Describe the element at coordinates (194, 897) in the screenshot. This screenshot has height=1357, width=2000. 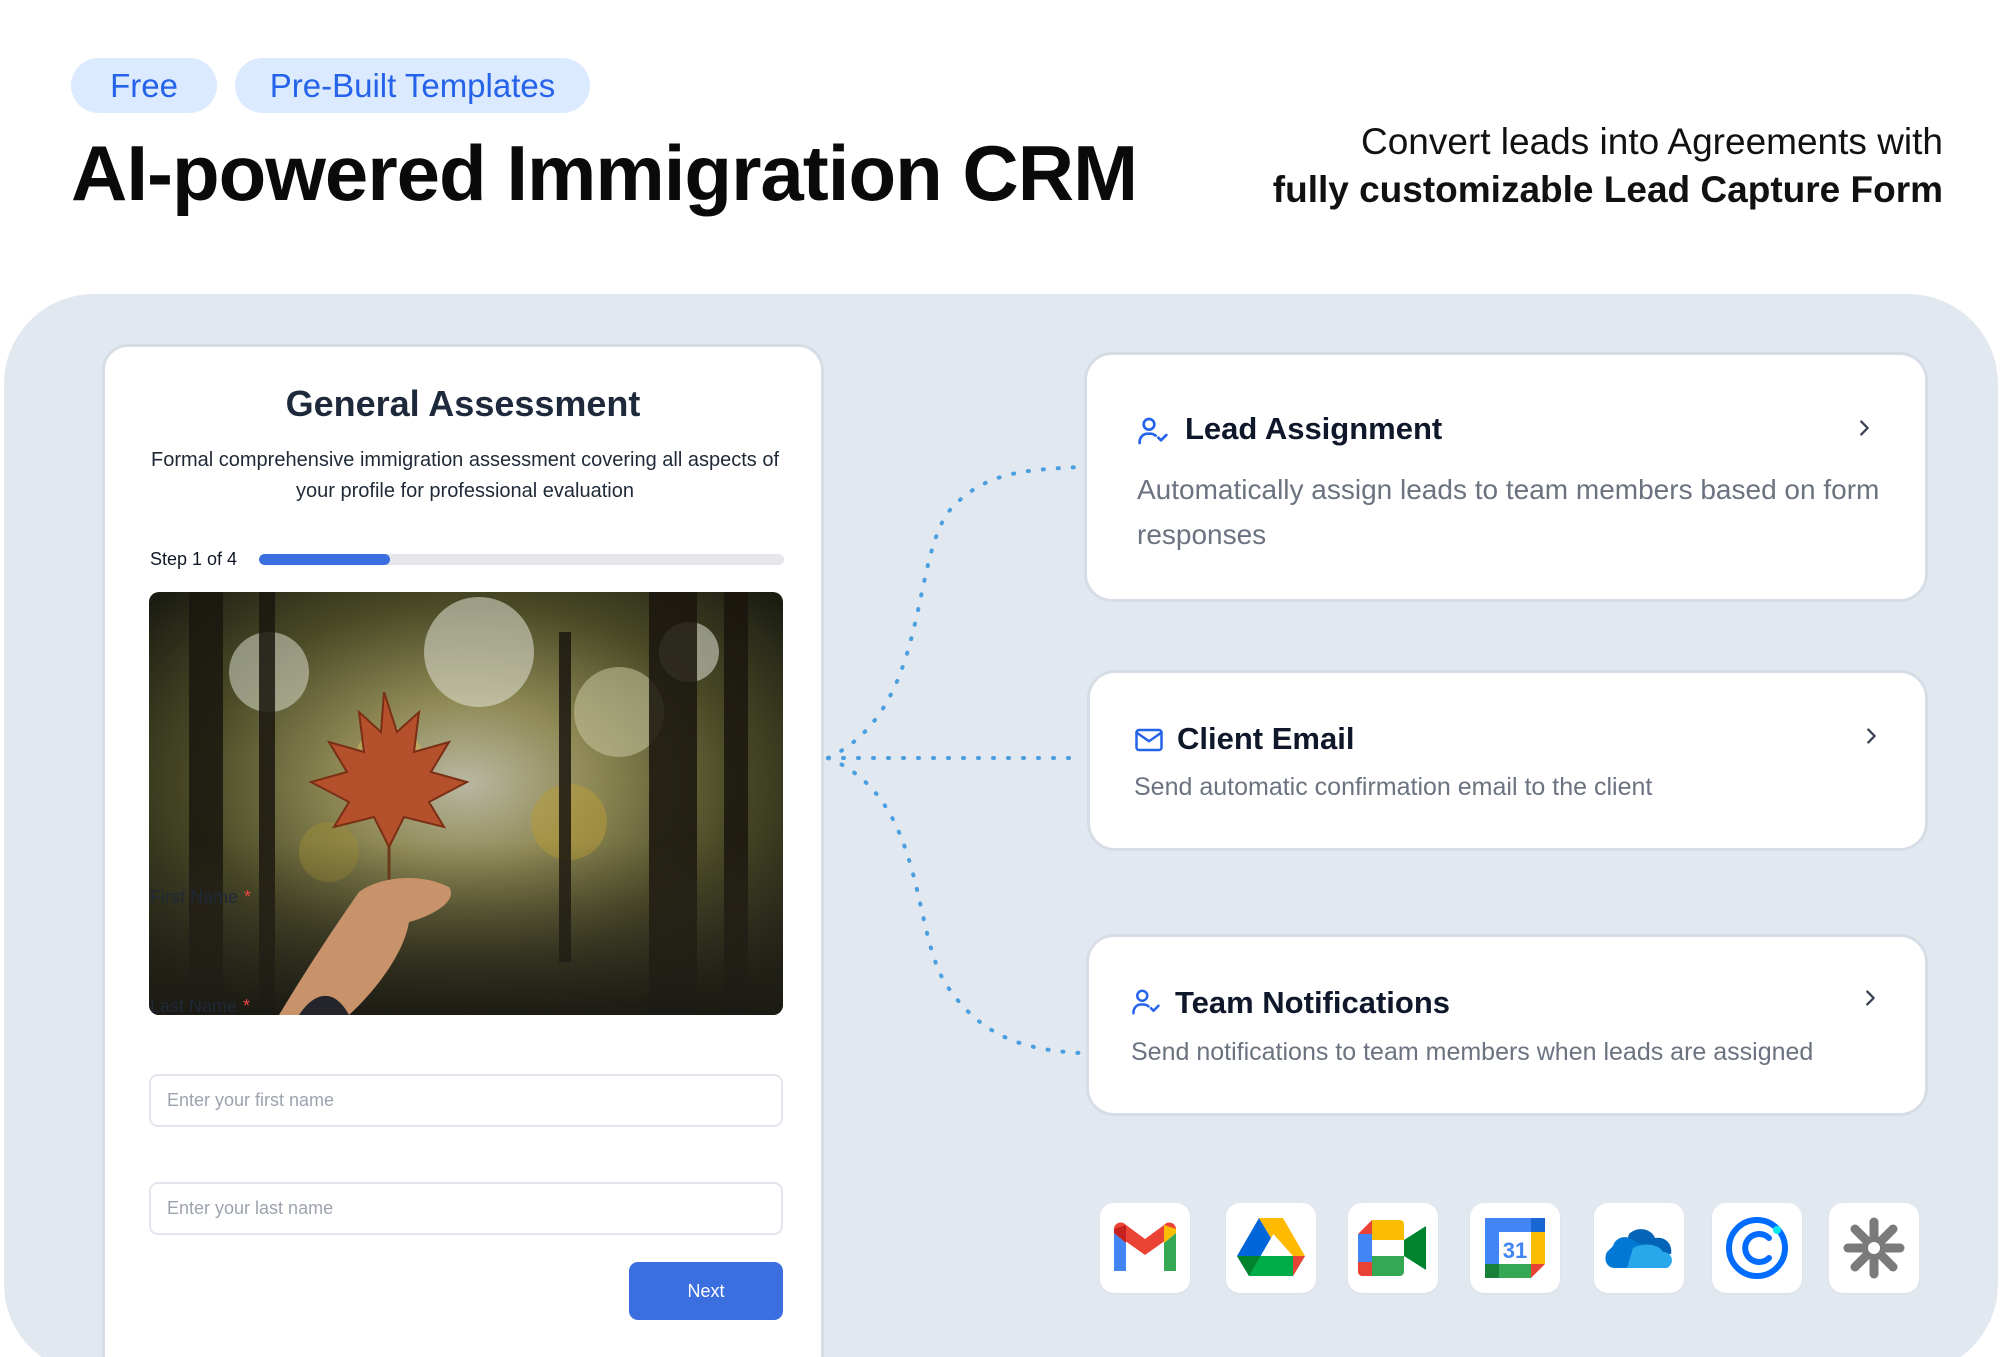
I see `first-name-label-text: First Name` at that location.